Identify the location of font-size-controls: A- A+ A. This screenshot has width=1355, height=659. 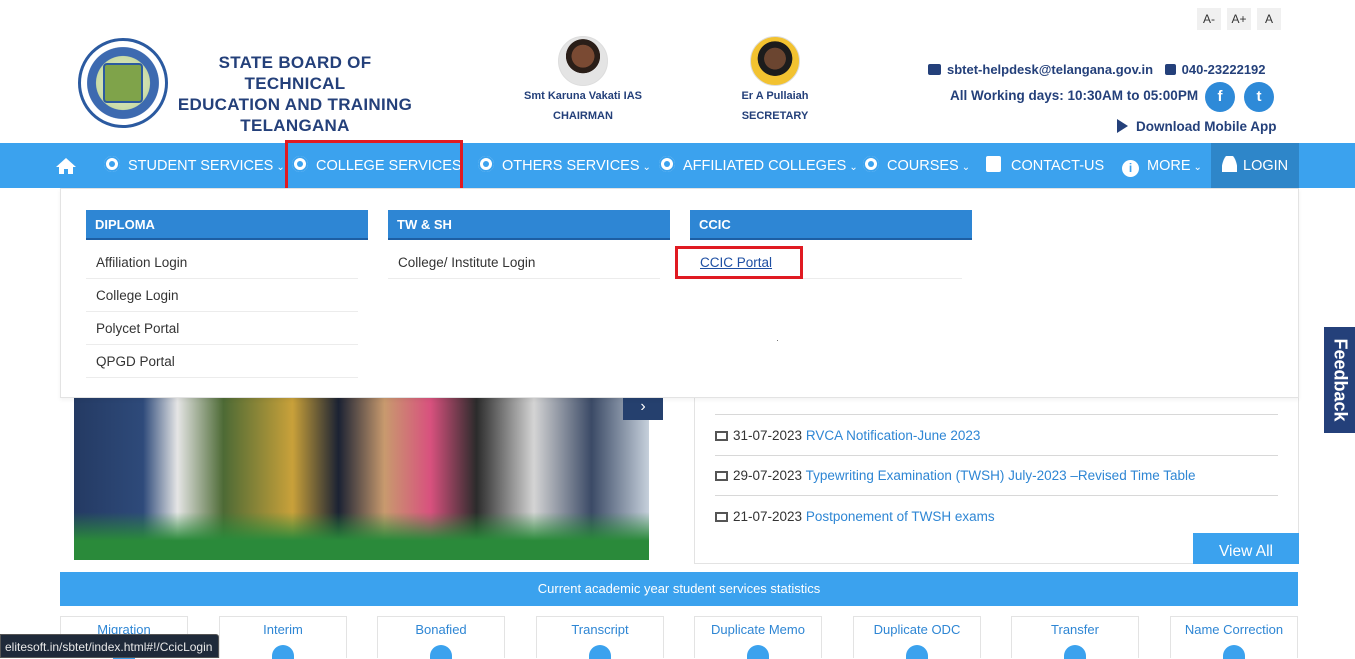
(1239, 19).